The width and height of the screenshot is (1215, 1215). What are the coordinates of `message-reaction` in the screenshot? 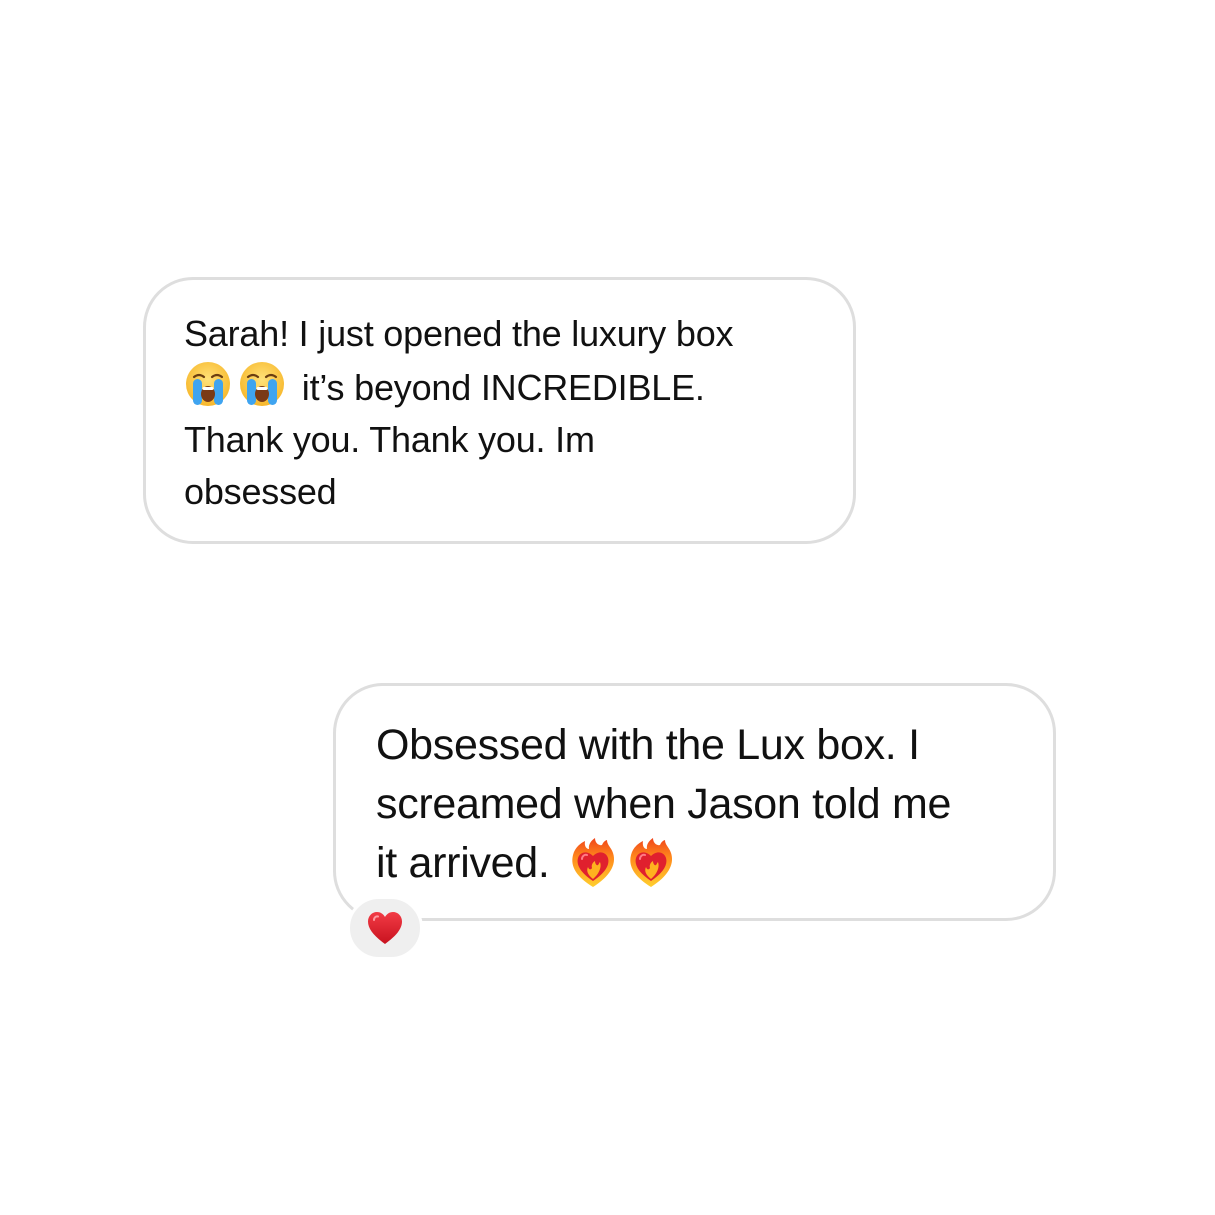 It's located at (385, 928).